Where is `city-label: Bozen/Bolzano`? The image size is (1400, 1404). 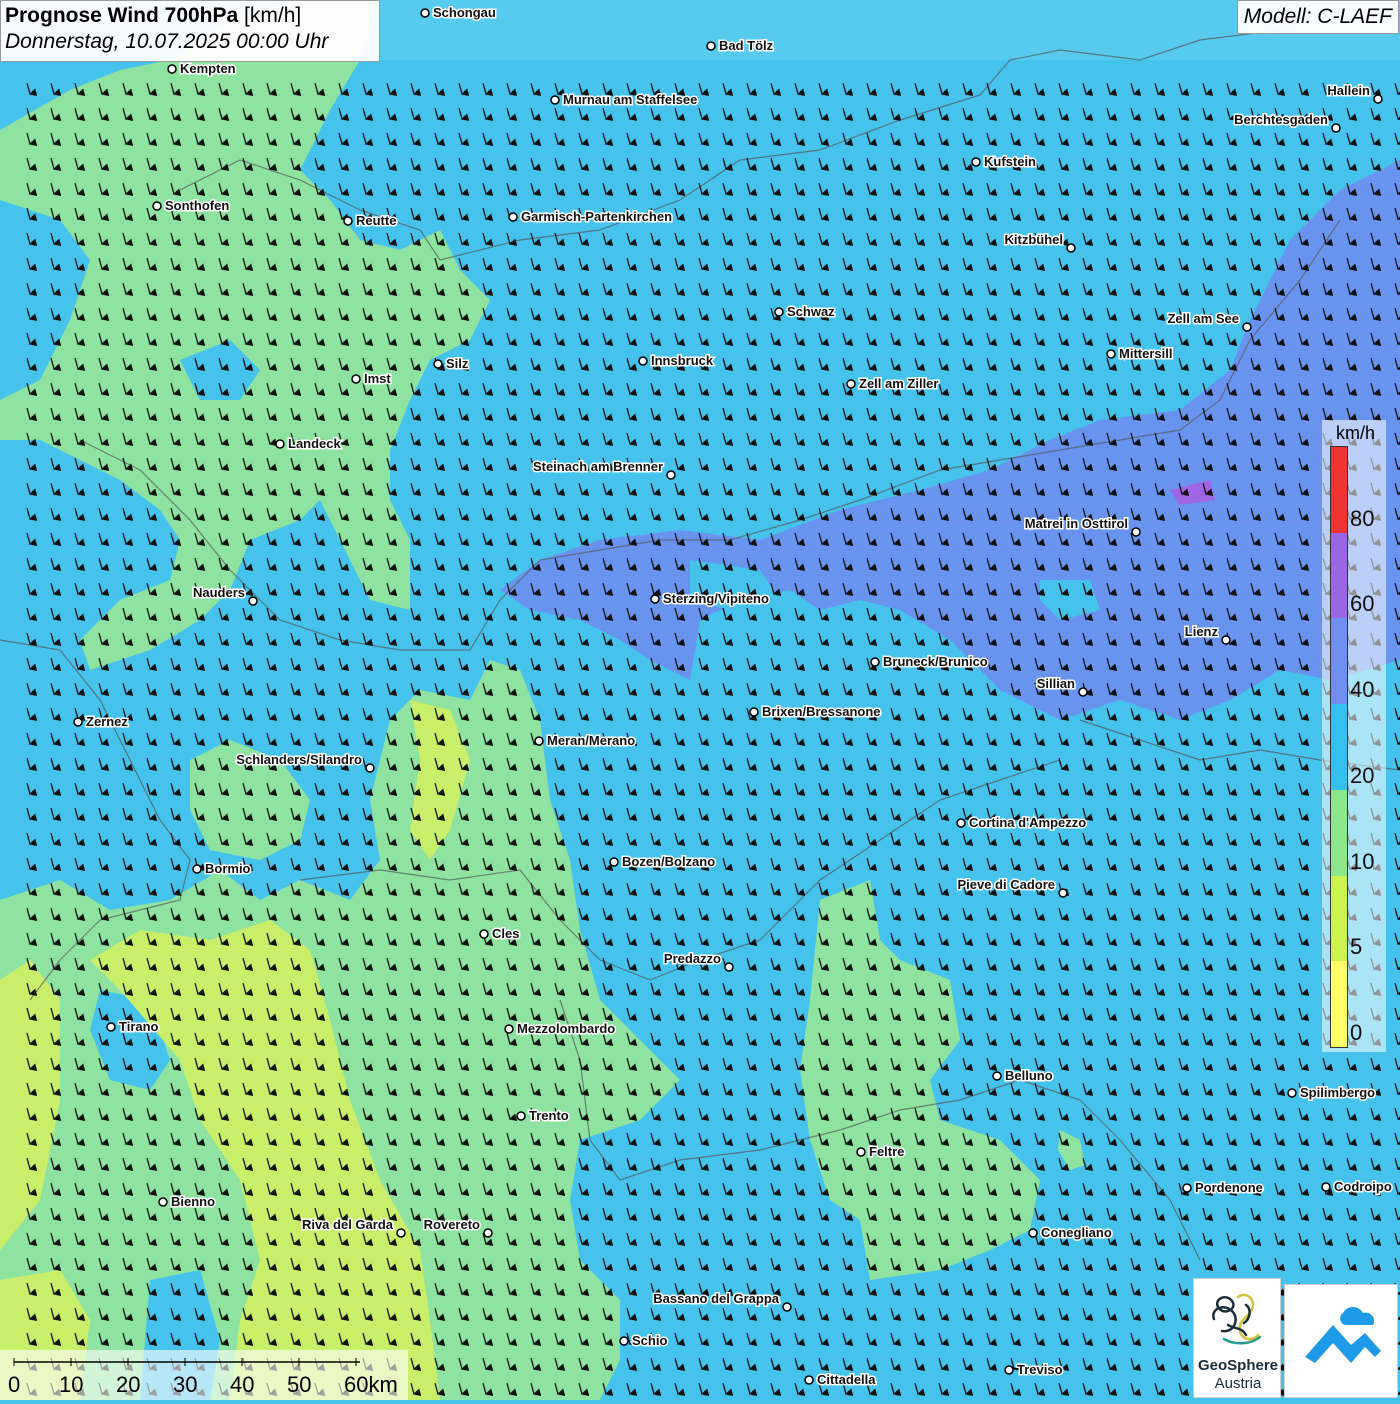
city-label: Bozen/Bolzano is located at coordinates (668, 861).